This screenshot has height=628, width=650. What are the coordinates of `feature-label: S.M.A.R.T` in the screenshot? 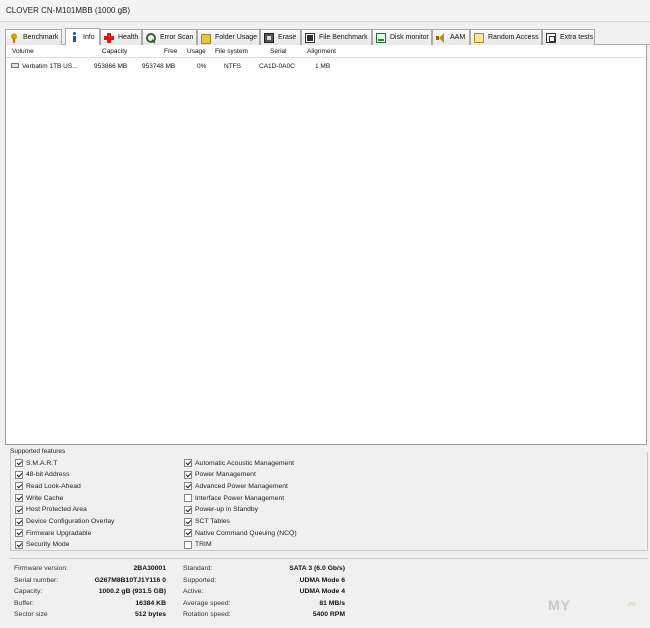 It's located at (42, 463).